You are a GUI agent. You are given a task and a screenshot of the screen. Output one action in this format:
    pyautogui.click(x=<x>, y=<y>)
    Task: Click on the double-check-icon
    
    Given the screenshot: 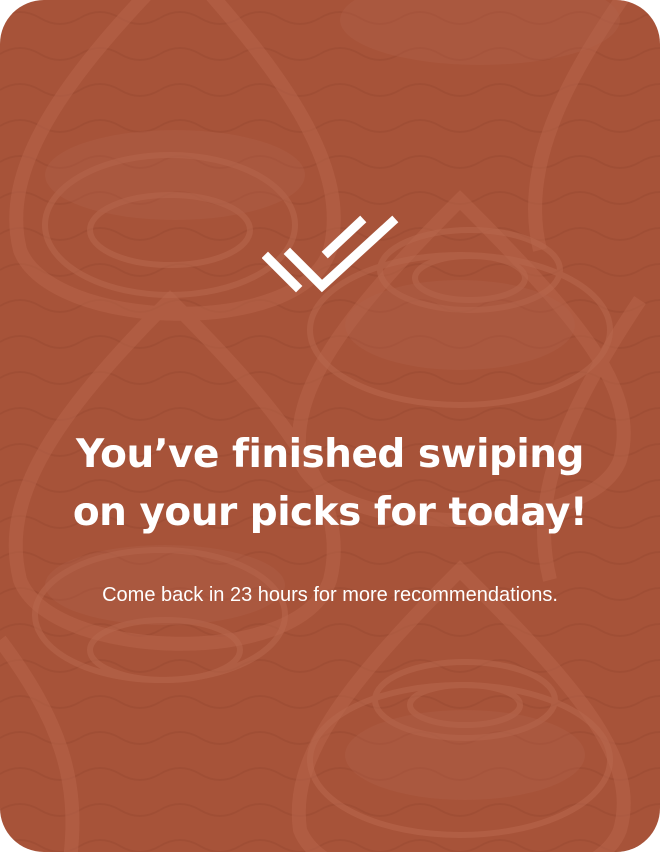 What is the action you would take?
    pyautogui.click(x=330, y=254)
    